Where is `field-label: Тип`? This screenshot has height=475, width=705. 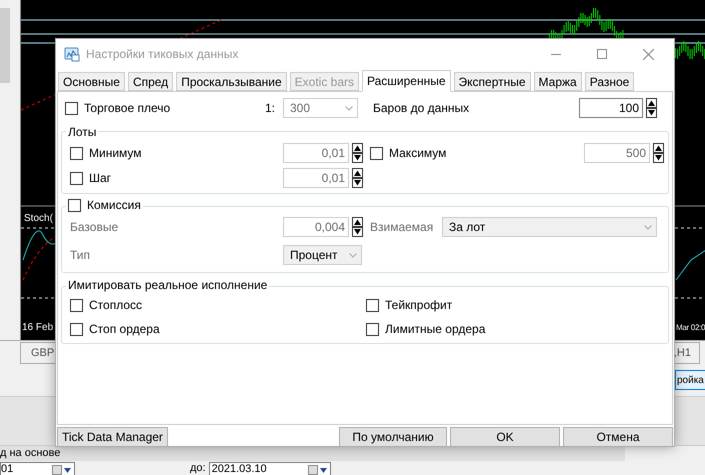 field-label: Тип is located at coordinates (80, 255).